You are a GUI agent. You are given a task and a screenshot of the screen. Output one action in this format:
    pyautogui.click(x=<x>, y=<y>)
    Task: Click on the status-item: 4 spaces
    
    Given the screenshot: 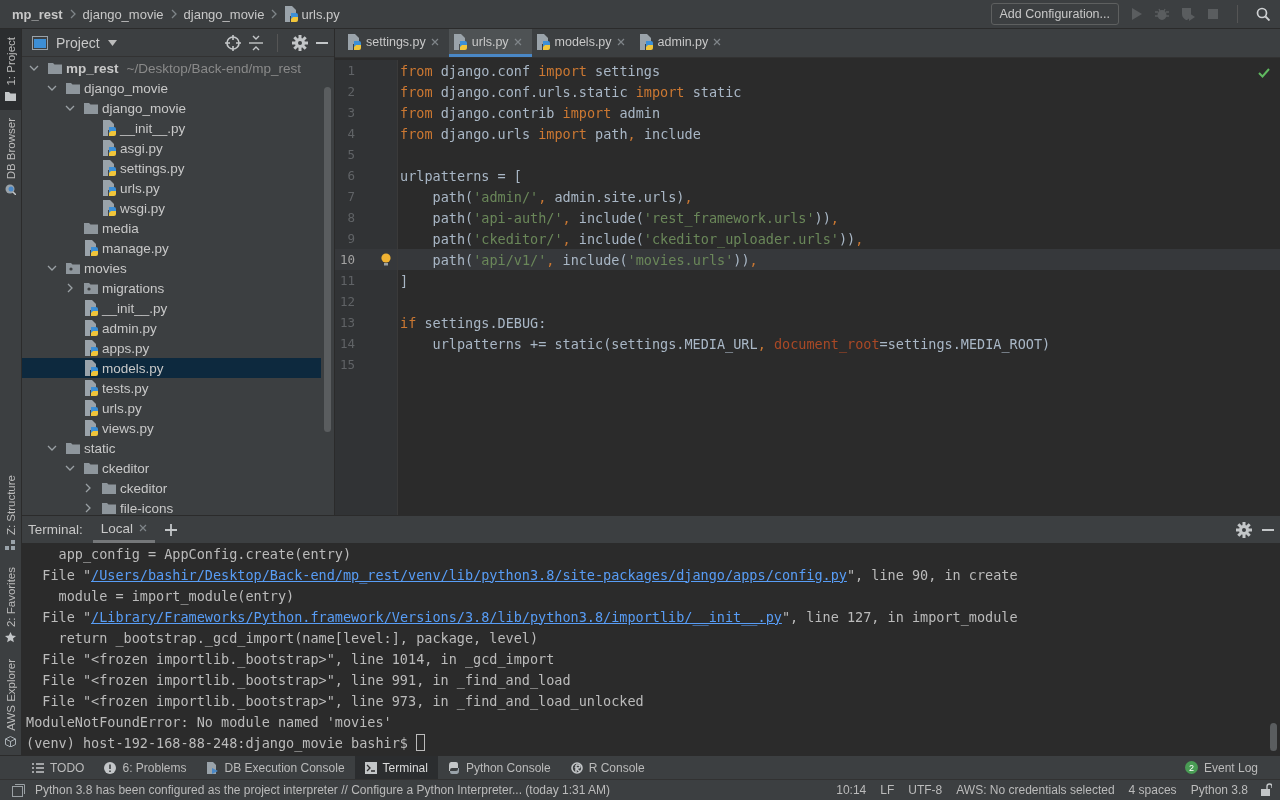 What is the action you would take?
    pyautogui.click(x=1152, y=790)
    